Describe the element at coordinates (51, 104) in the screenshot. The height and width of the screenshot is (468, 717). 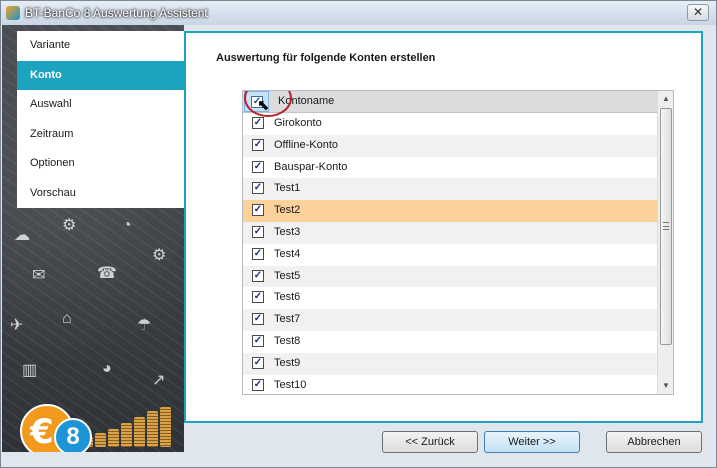
I see `step-label: Auswahl` at that location.